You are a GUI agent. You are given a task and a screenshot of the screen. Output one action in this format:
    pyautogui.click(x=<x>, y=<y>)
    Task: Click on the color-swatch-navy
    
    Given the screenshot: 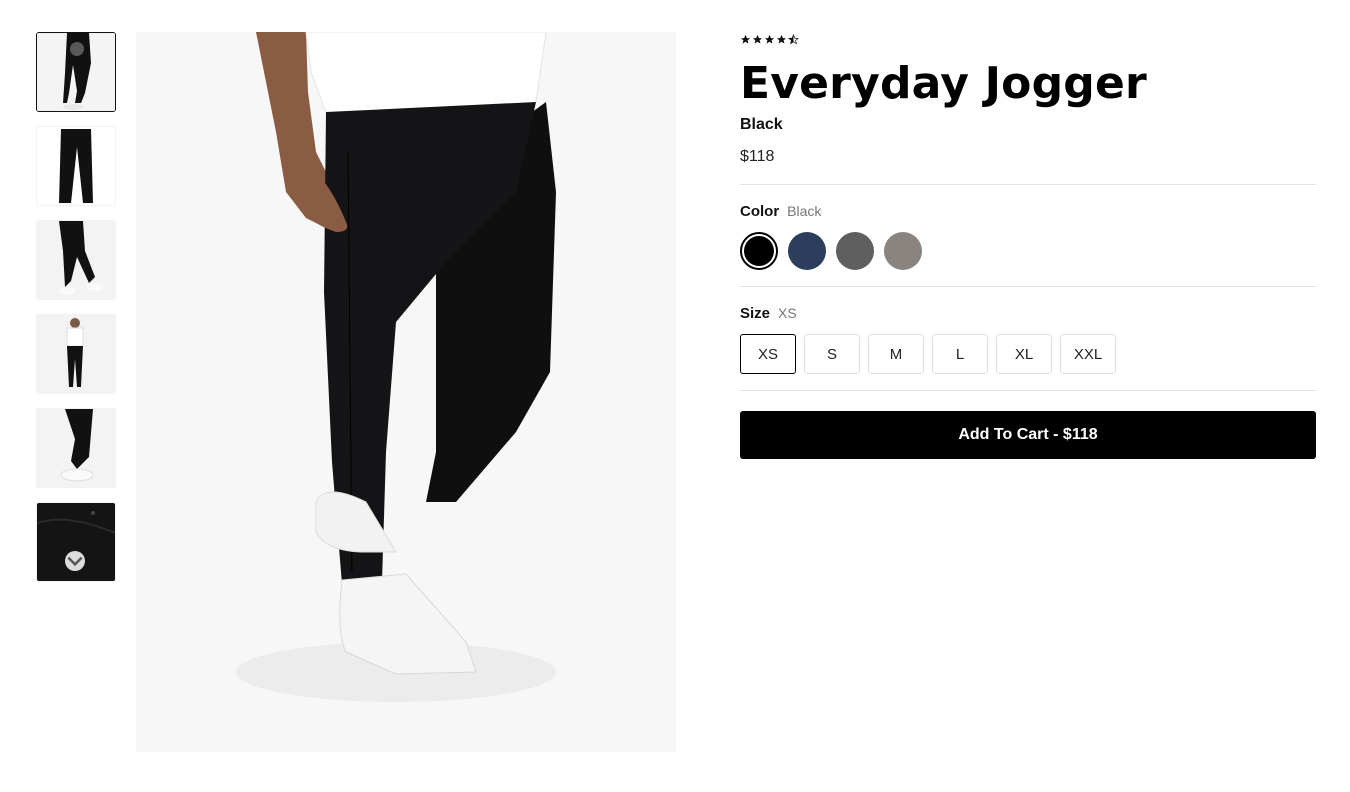 What is the action you would take?
    pyautogui.click(x=807, y=251)
    